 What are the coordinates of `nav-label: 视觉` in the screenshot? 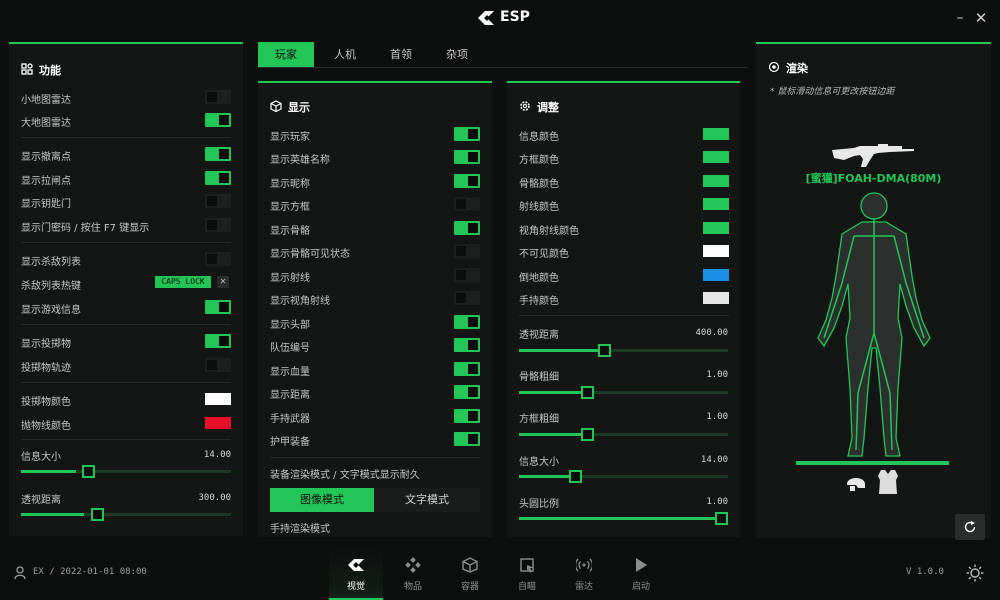 It's located at (355, 587).